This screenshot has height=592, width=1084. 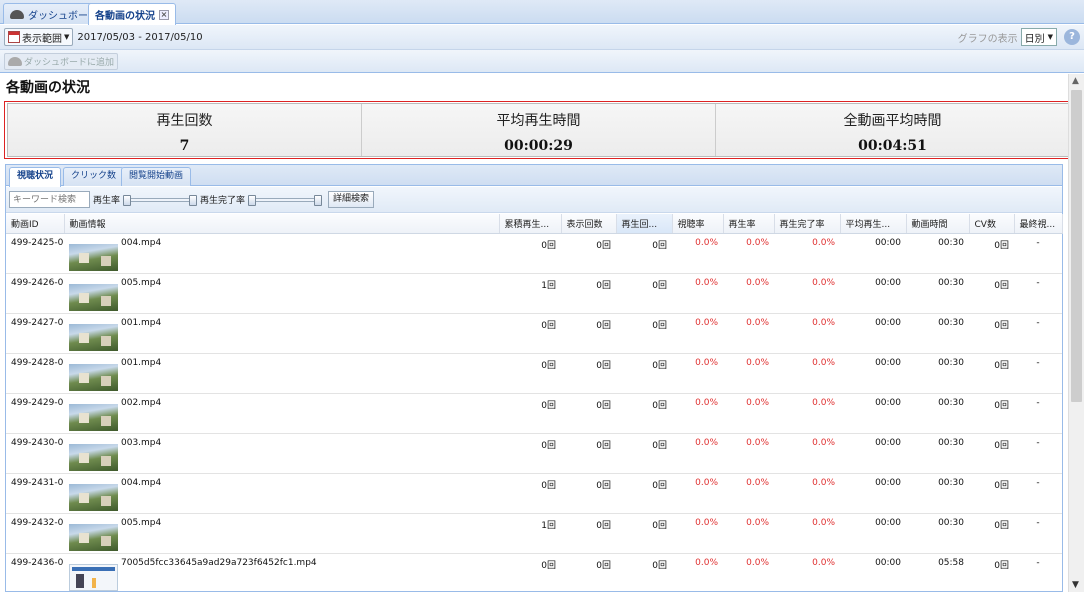 What do you see at coordinates (35, 177) in the screenshot?
I see `tab-viewing-status: 視聴状況` at bounding box center [35, 177].